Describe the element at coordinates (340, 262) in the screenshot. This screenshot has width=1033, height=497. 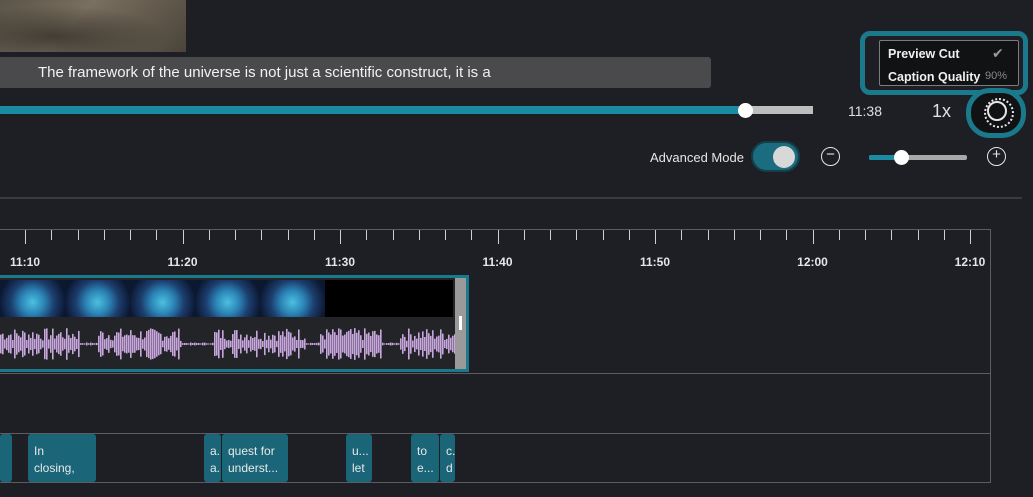
I see `ruler-tick-label: 11:30` at that location.